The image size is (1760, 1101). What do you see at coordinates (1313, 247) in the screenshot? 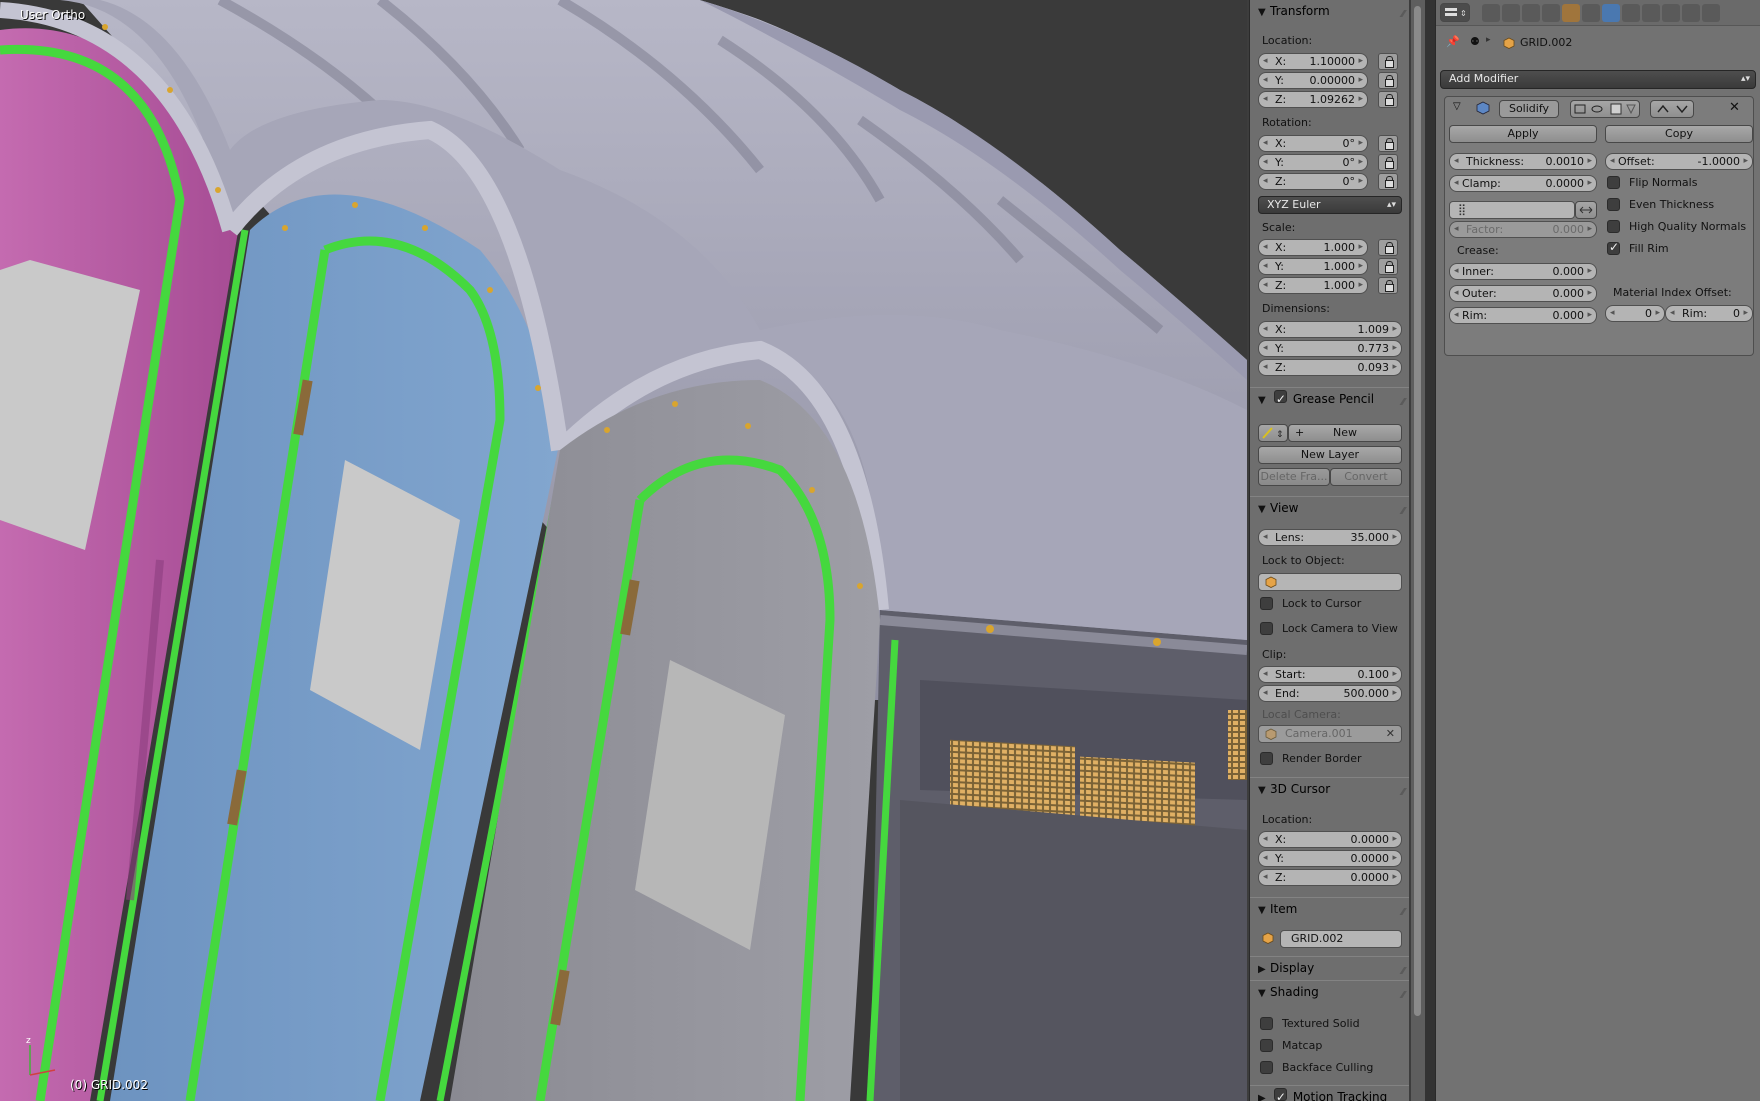
I see `scale-x-field: X:1.000` at bounding box center [1313, 247].